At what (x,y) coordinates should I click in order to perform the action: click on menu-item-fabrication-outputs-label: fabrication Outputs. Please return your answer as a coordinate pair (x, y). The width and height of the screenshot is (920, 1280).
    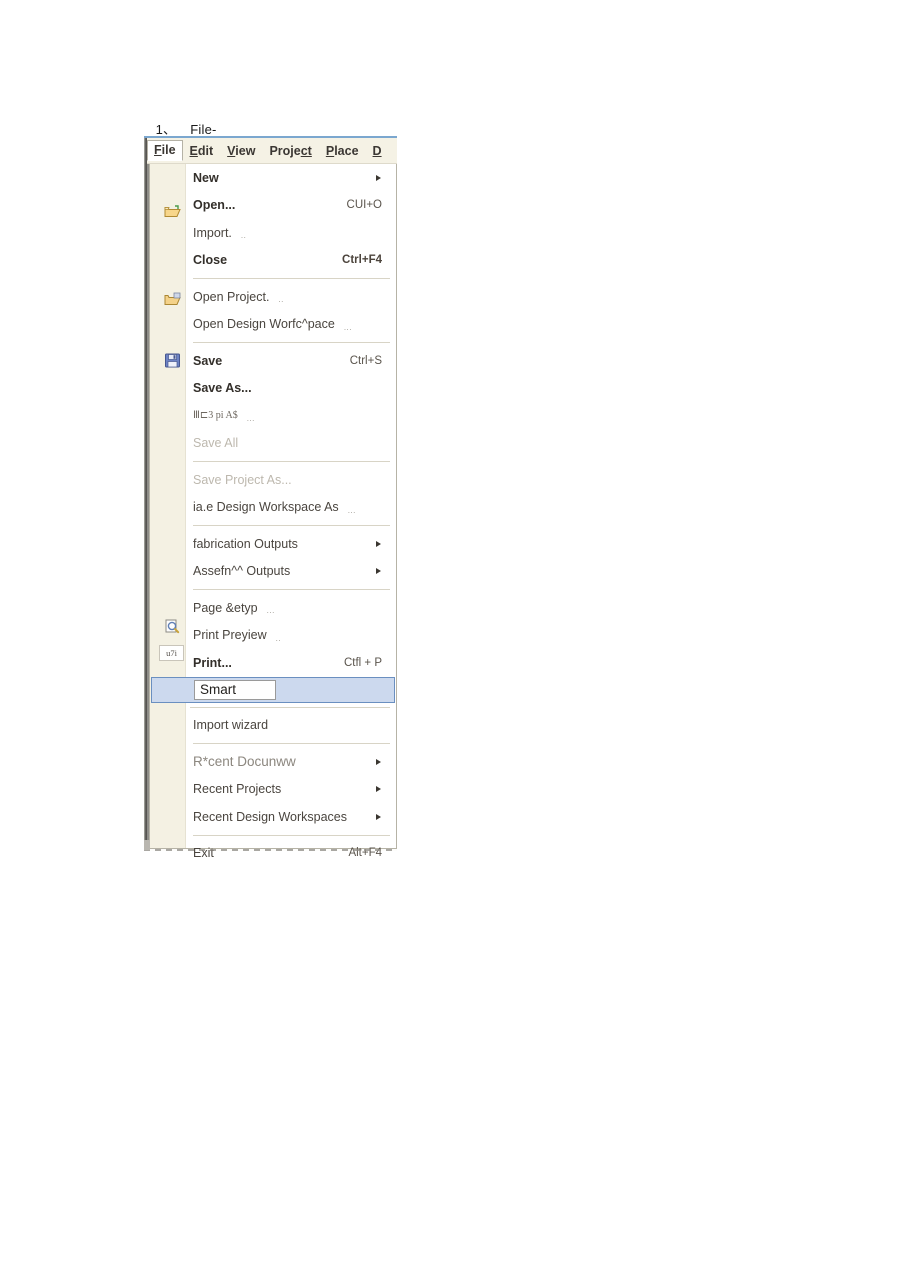
    Looking at the image, I should click on (245, 543).